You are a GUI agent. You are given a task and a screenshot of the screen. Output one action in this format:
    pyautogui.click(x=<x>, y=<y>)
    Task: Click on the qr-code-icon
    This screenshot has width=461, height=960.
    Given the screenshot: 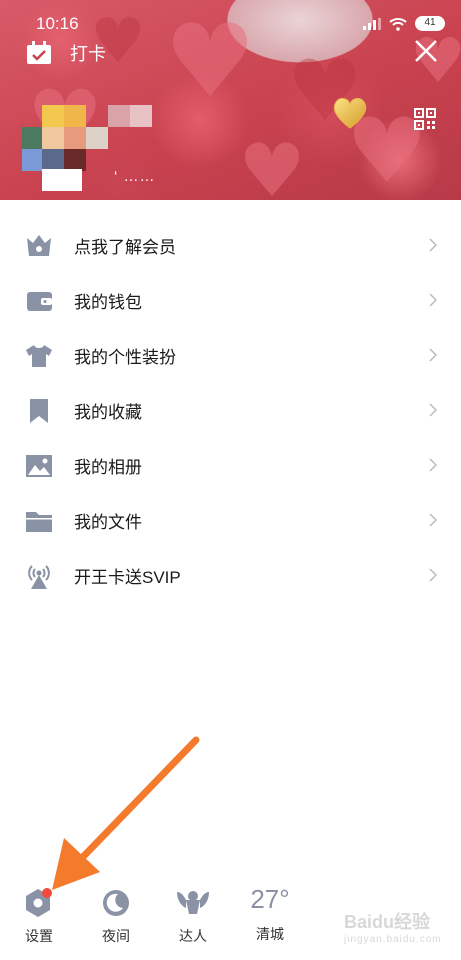 What is the action you would take?
    pyautogui.click(x=425, y=119)
    